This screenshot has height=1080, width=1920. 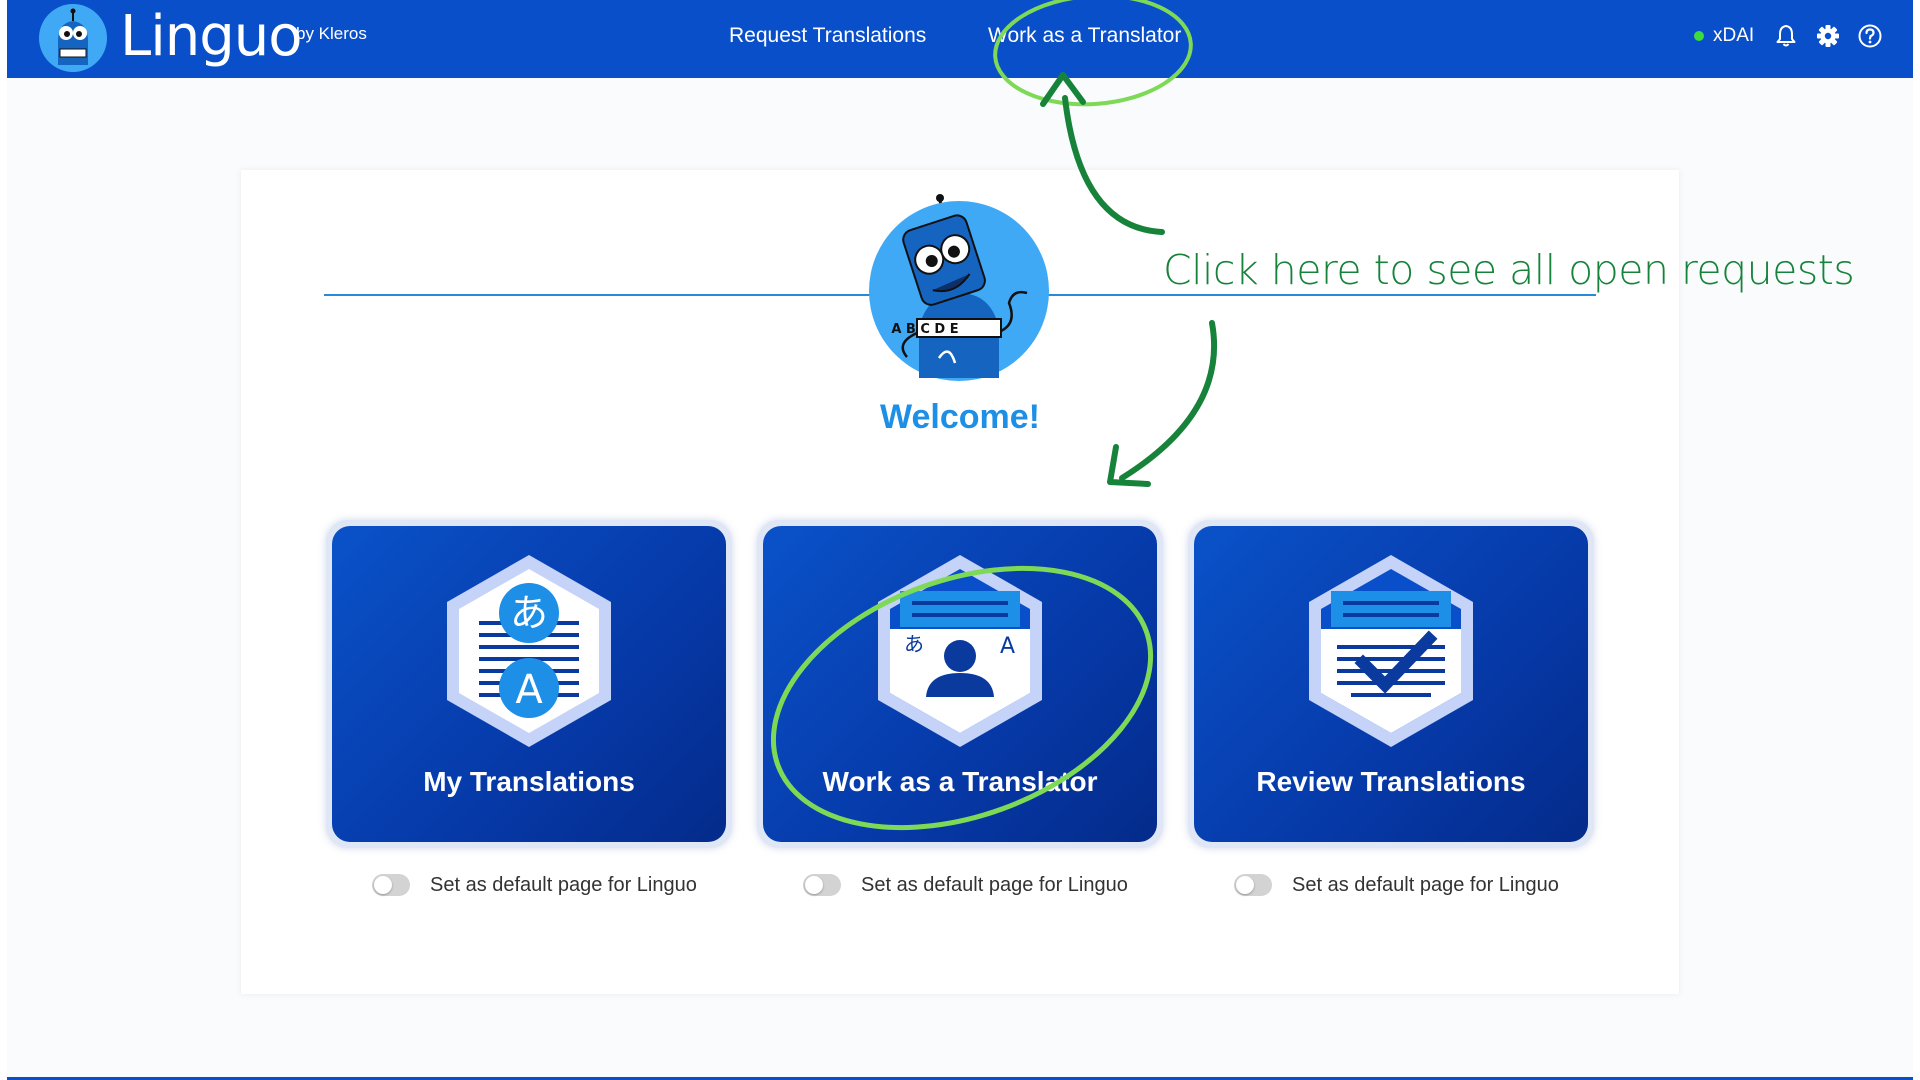 What do you see at coordinates (960, 651) in the screenshot?
I see `translator-card-icon: あ A` at bounding box center [960, 651].